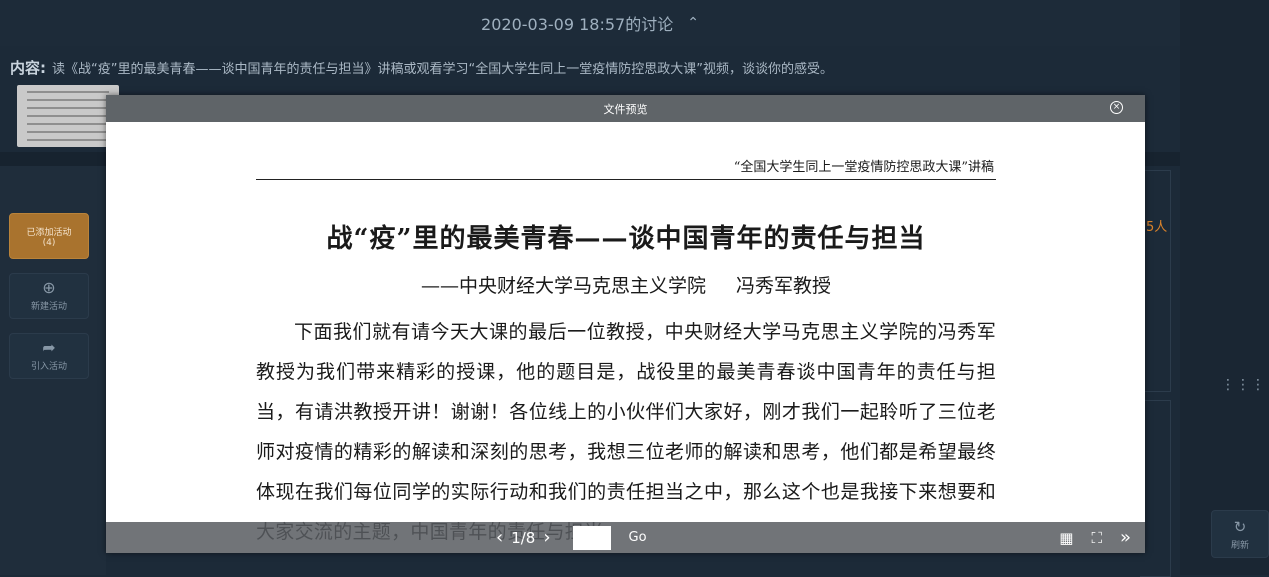 The image size is (1269, 577). What do you see at coordinates (577, 24) in the screenshot?
I see `discussion-title: 2020-03-09 18:57的讨论` at bounding box center [577, 24].